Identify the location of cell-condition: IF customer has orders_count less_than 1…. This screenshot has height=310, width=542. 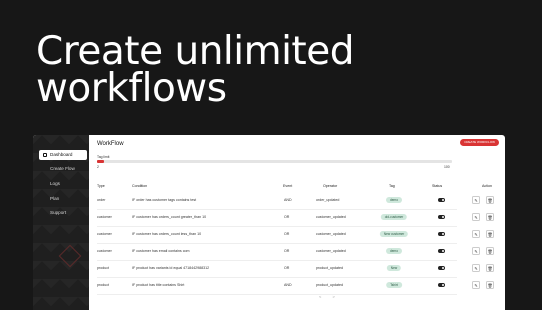
(167, 234).